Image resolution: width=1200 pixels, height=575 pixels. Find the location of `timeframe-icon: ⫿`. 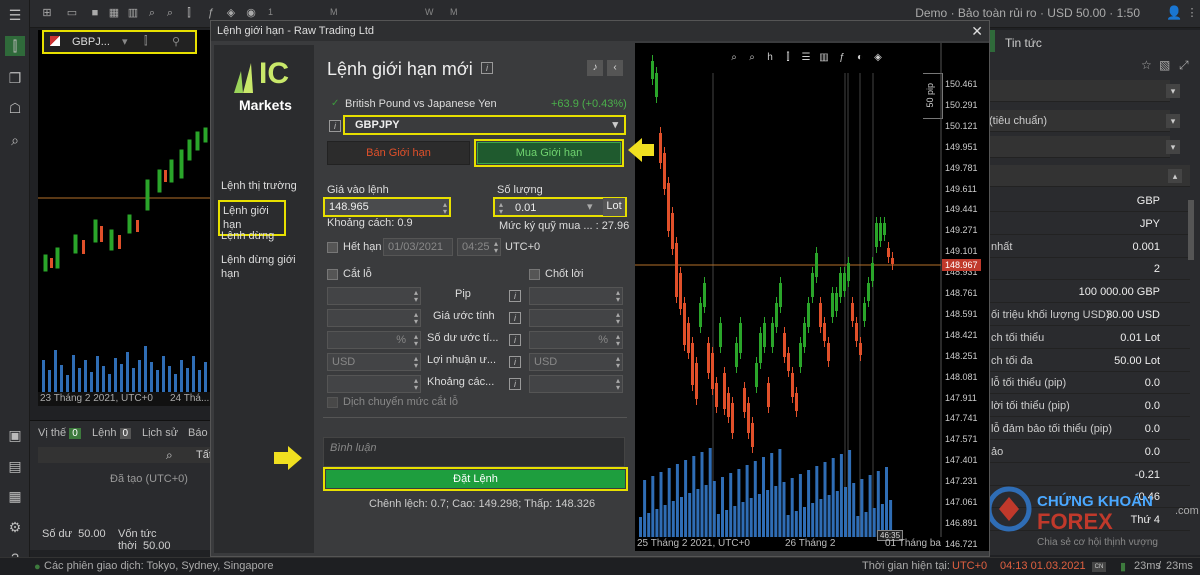

timeframe-icon: ⫿ is located at coordinates (146, 41).